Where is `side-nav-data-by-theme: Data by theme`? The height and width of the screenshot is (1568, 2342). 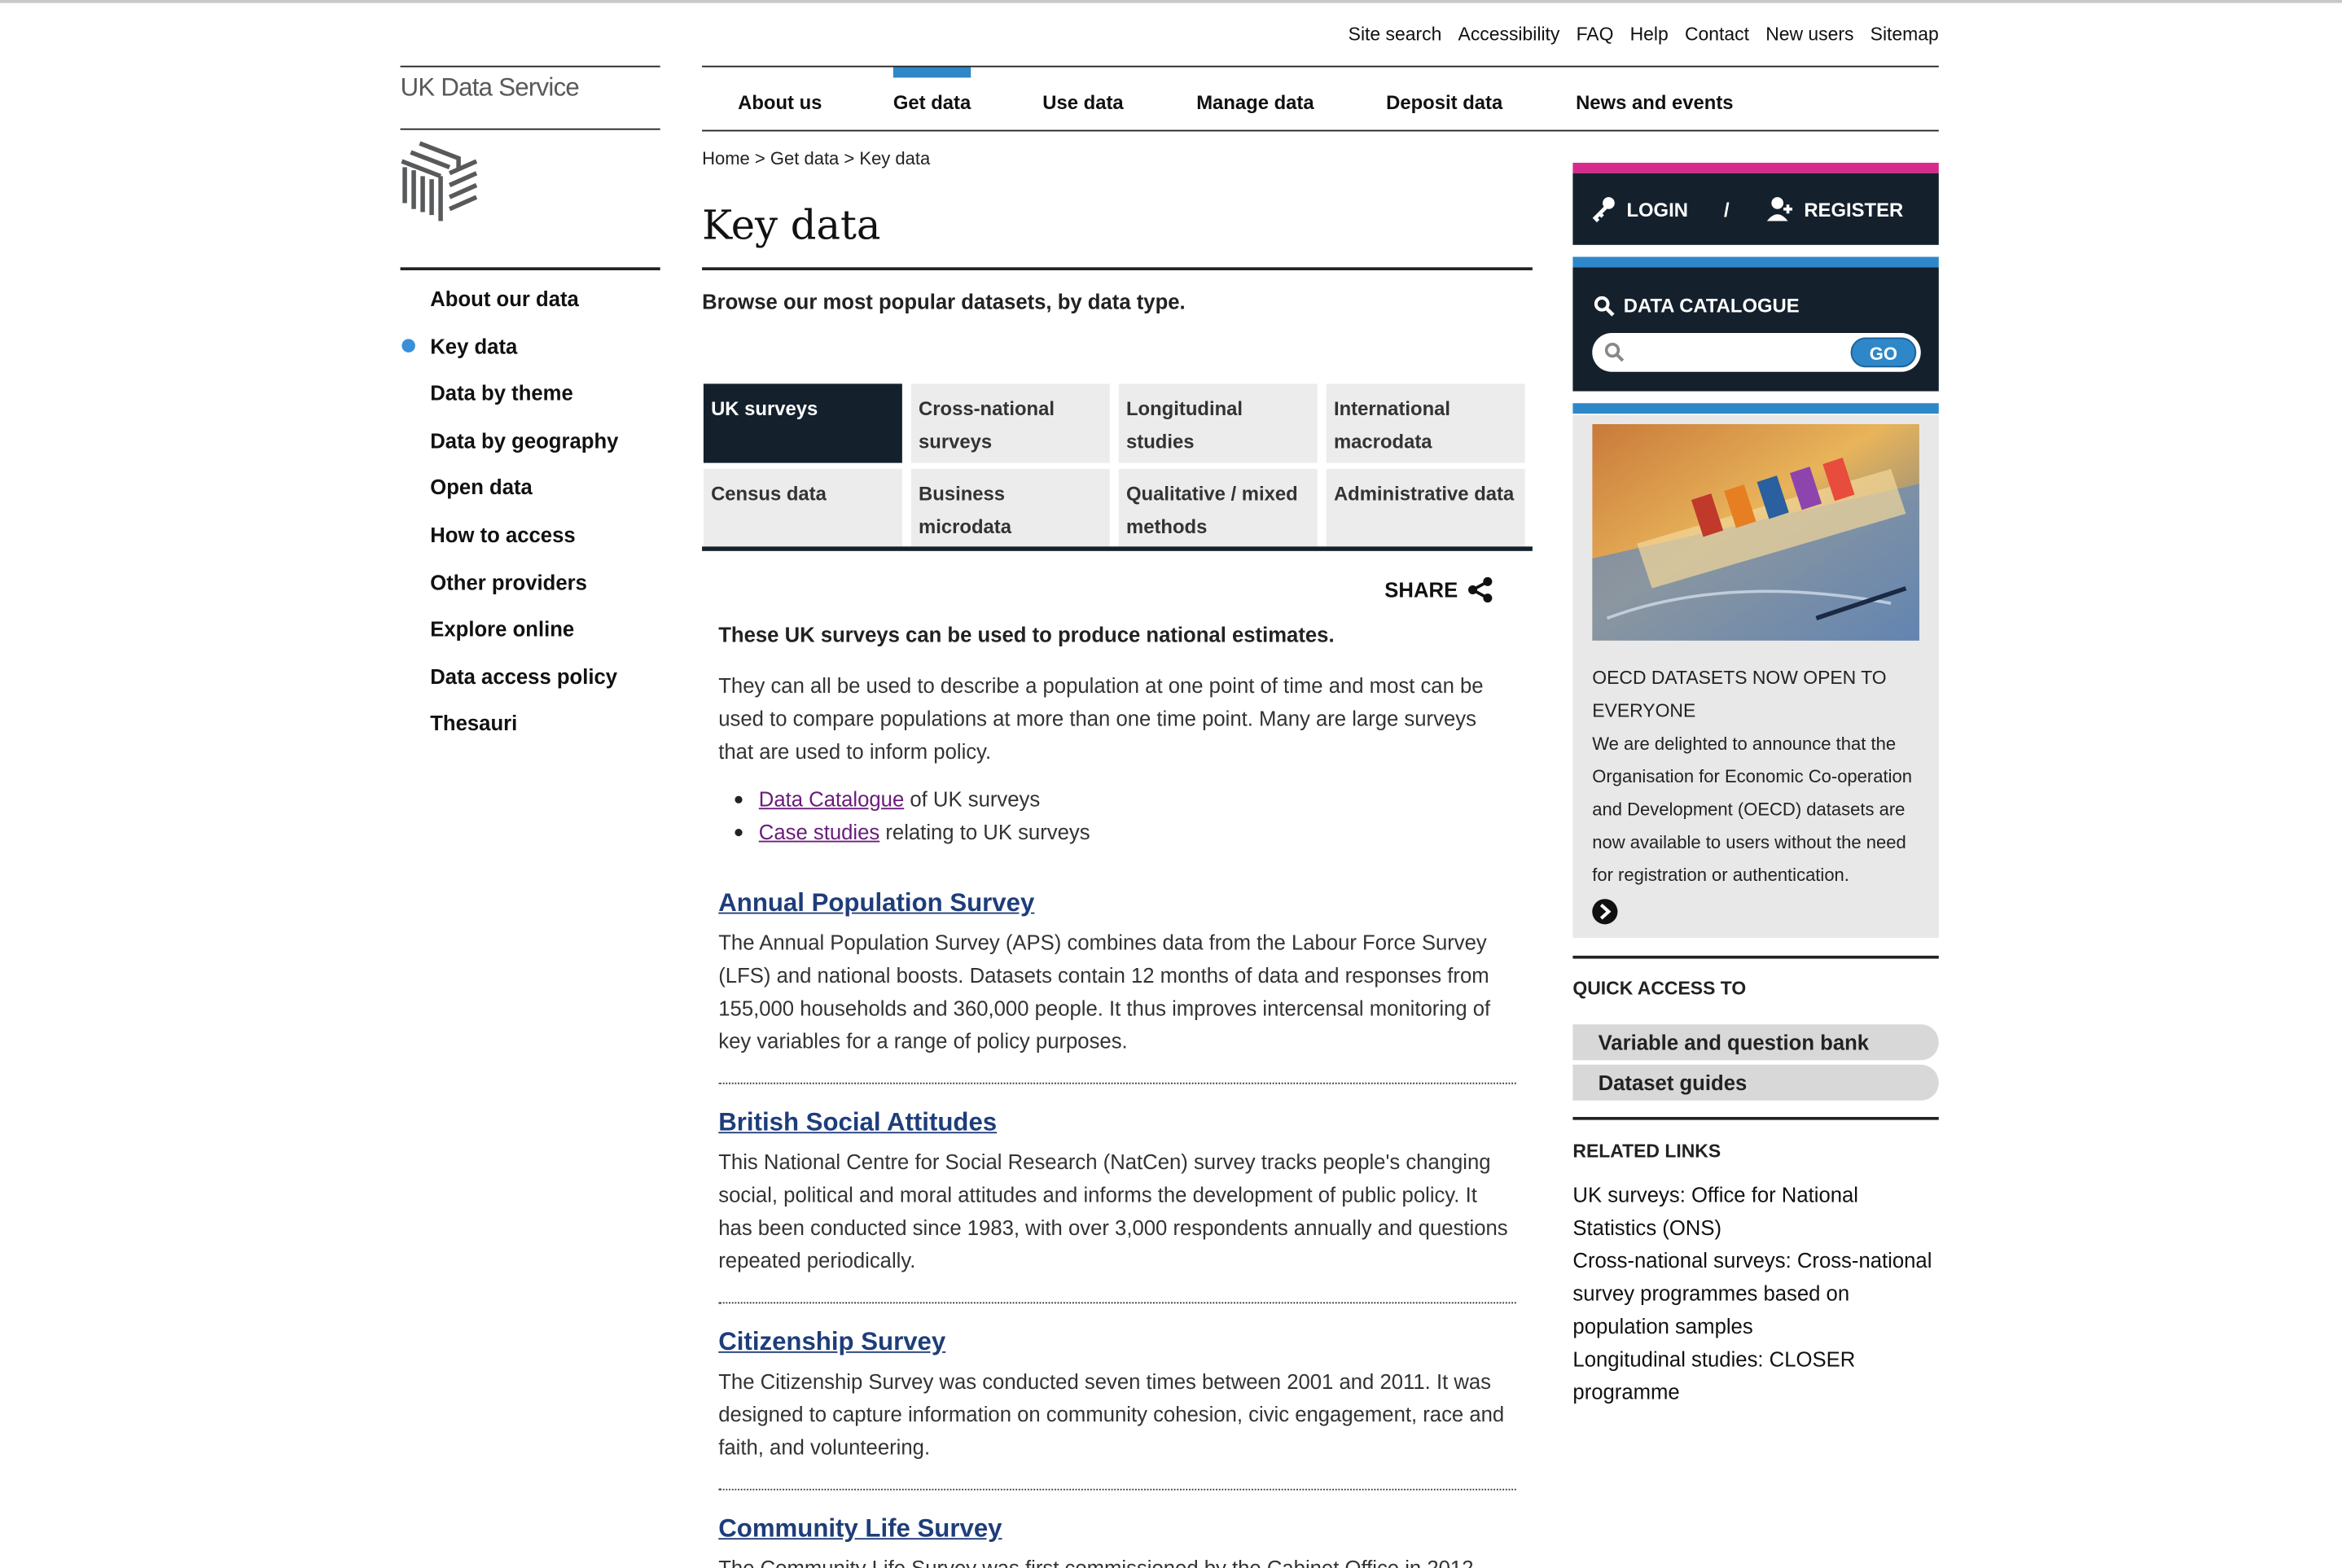 side-nav-data-by-theme: Data by theme is located at coordinates (524, 402).